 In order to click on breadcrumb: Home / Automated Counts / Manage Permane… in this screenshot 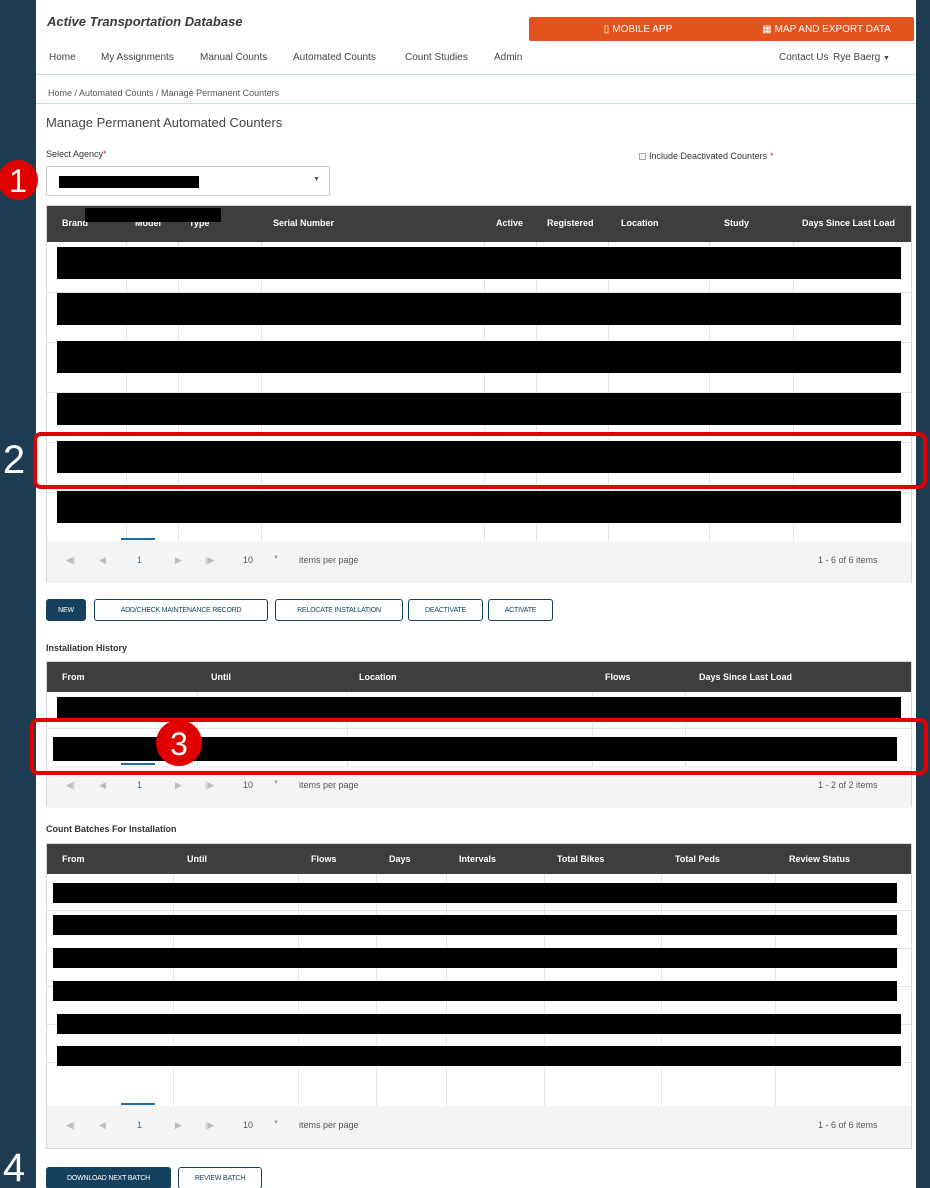, I will do `click(163, 93)`.